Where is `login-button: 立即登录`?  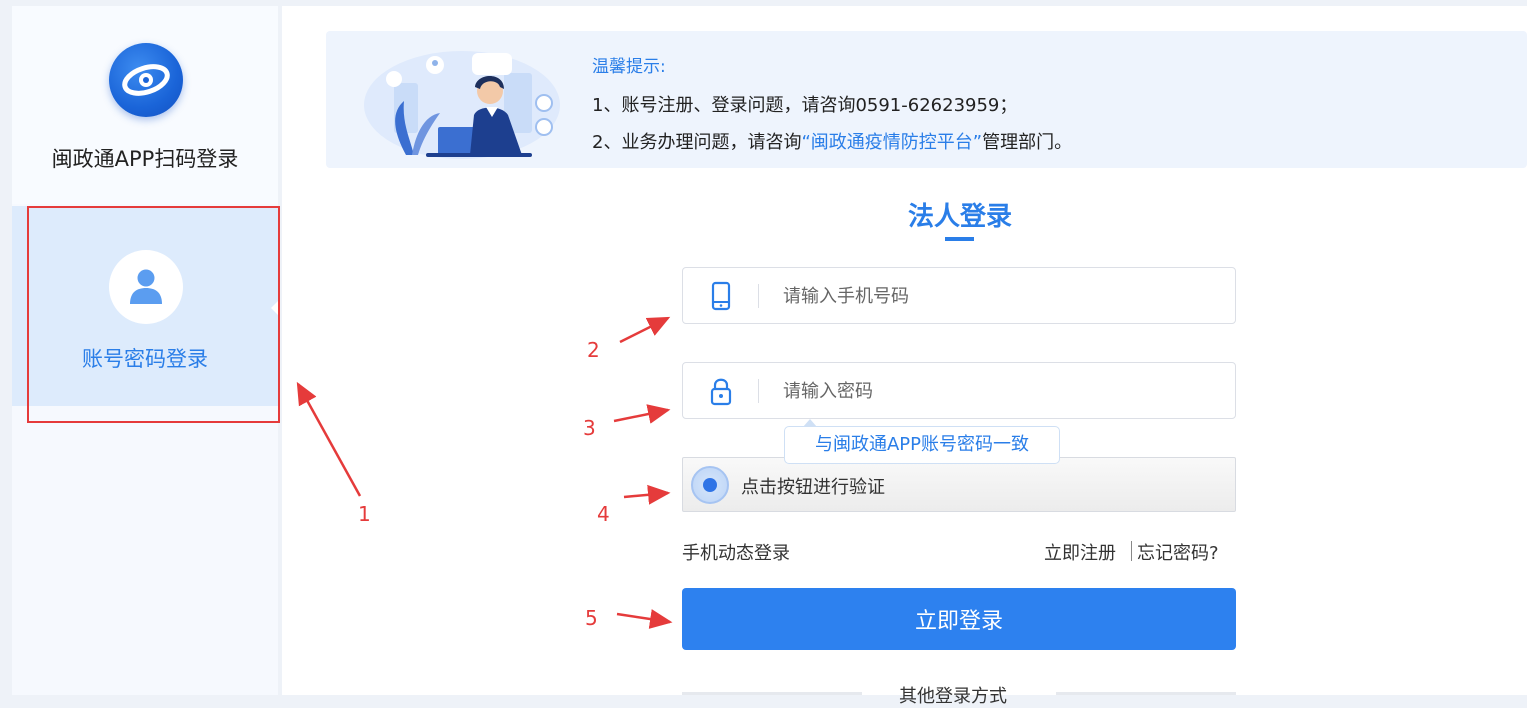 login-button: 立即登录 is located at coordinates (959, 619).